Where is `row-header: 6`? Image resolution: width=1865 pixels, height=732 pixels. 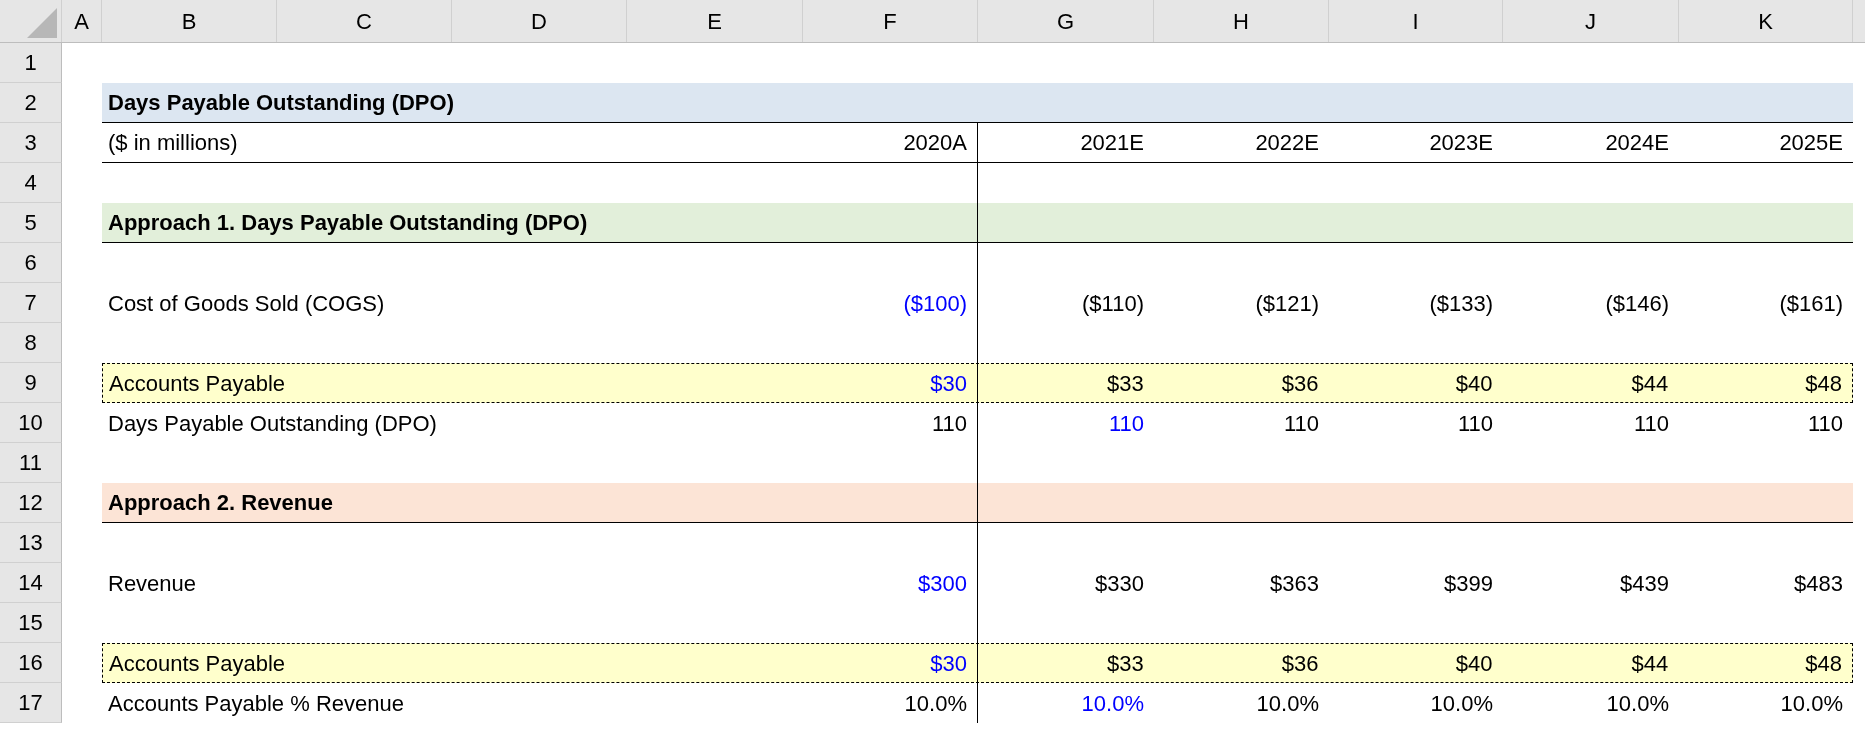 row-header: 6 is located at coordinates (31, 263).